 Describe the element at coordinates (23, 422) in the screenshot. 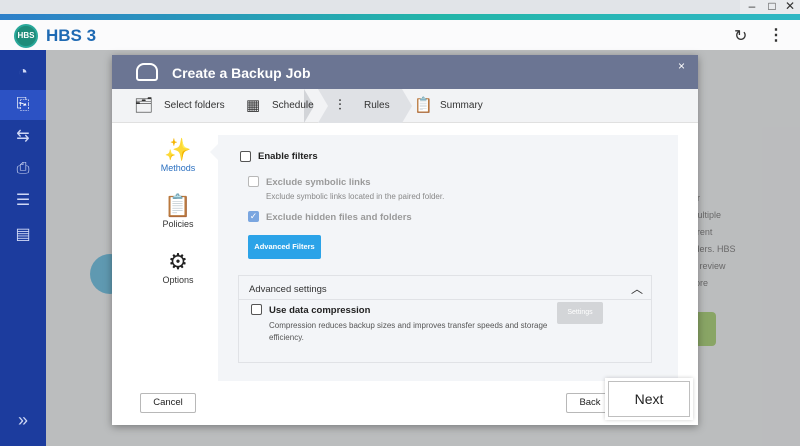

I see `sidebar-expand-icon: »` at that location.